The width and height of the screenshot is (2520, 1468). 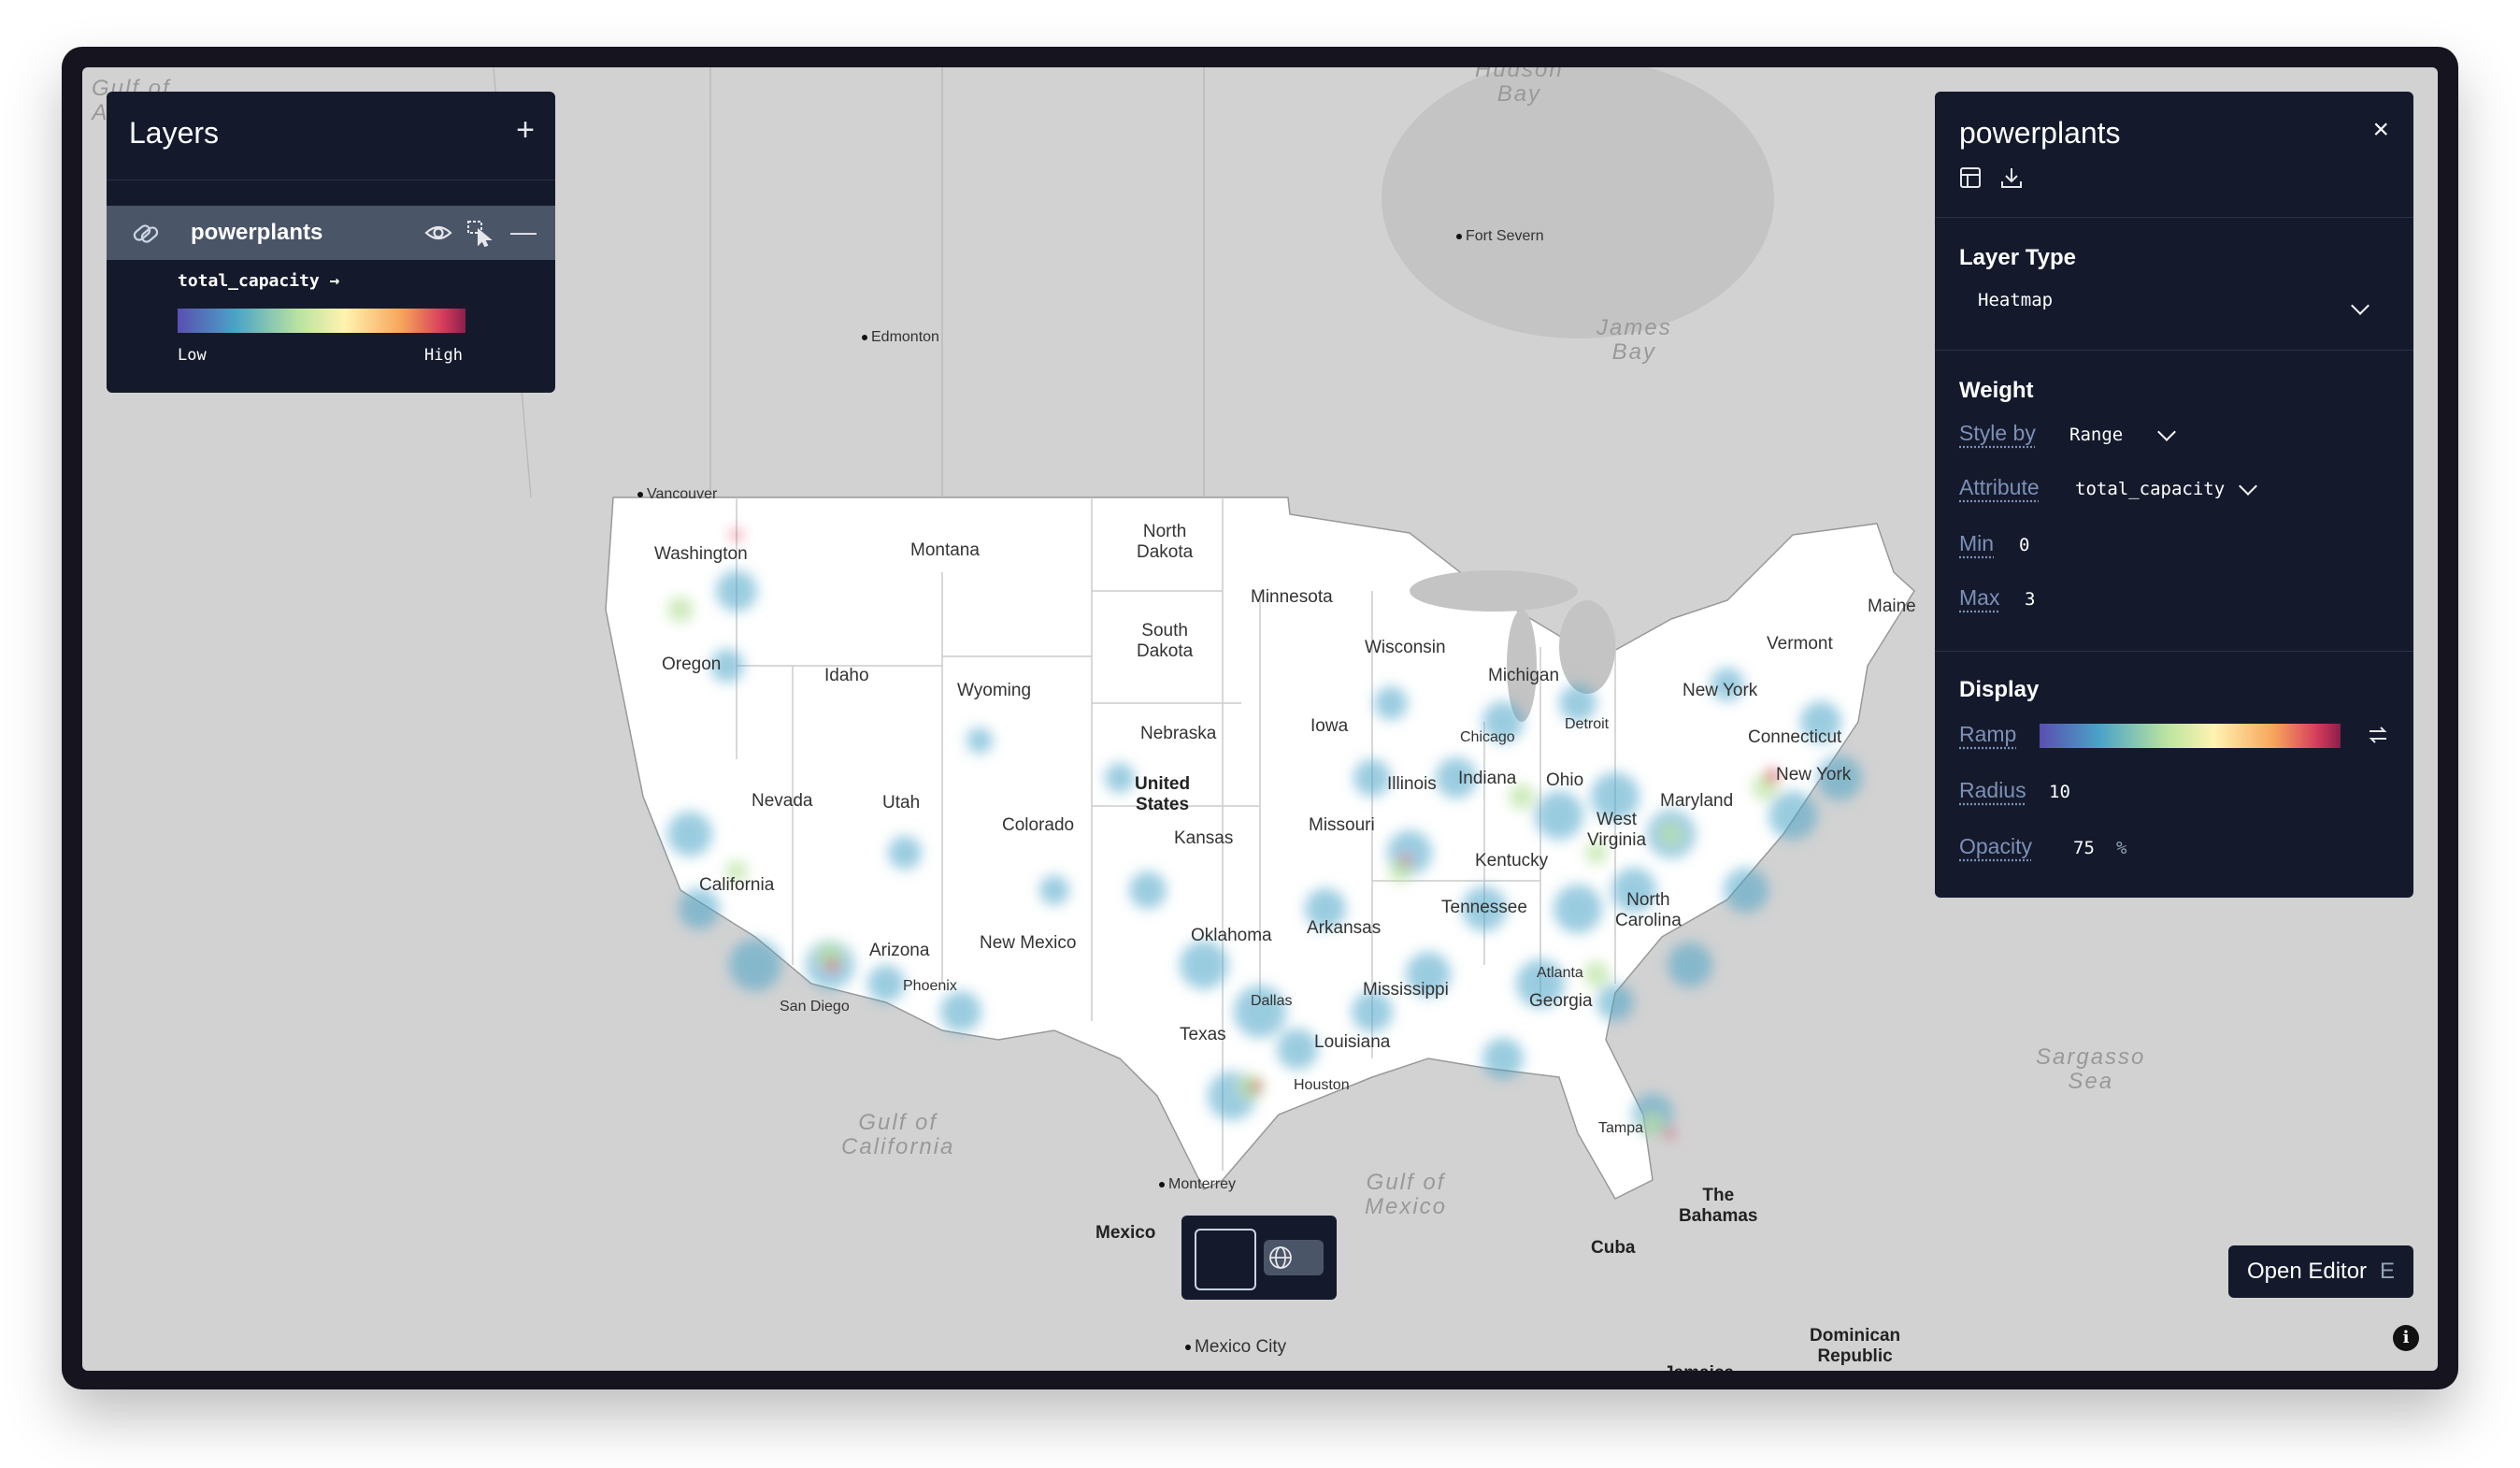 I want to click on city-san-diego: San Diego, so click(x=815, y=1007).